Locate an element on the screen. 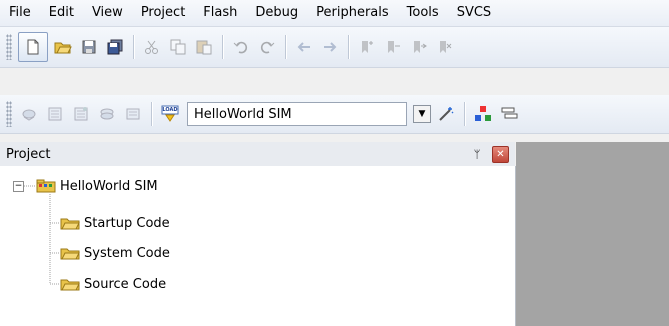 Image resolution: width=669 pixels, height=326 pixels. undo-button is located at coordinates (241, 47).